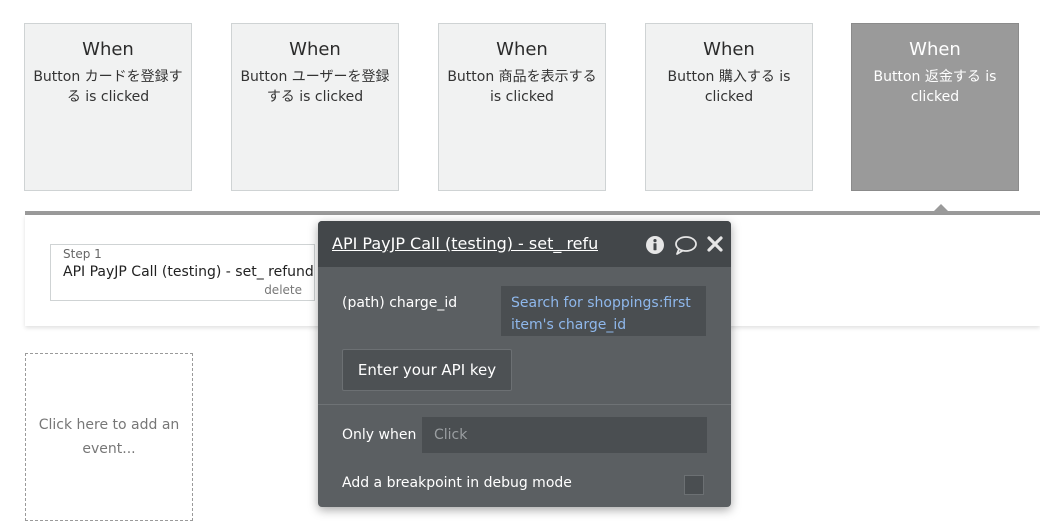  Describe the element at coordinates (522, 87) in the screenshot. I see `event-description: Button 商品を表示する is clicked` at that location.